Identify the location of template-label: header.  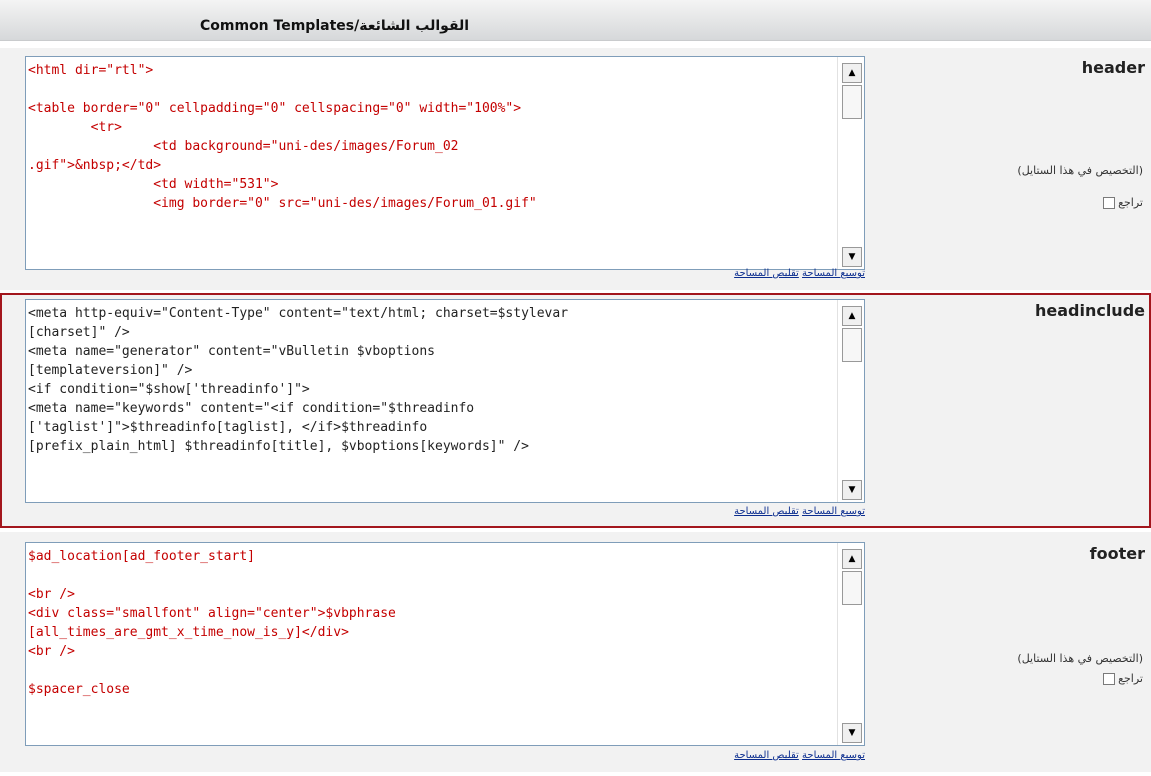
(1113, 67).